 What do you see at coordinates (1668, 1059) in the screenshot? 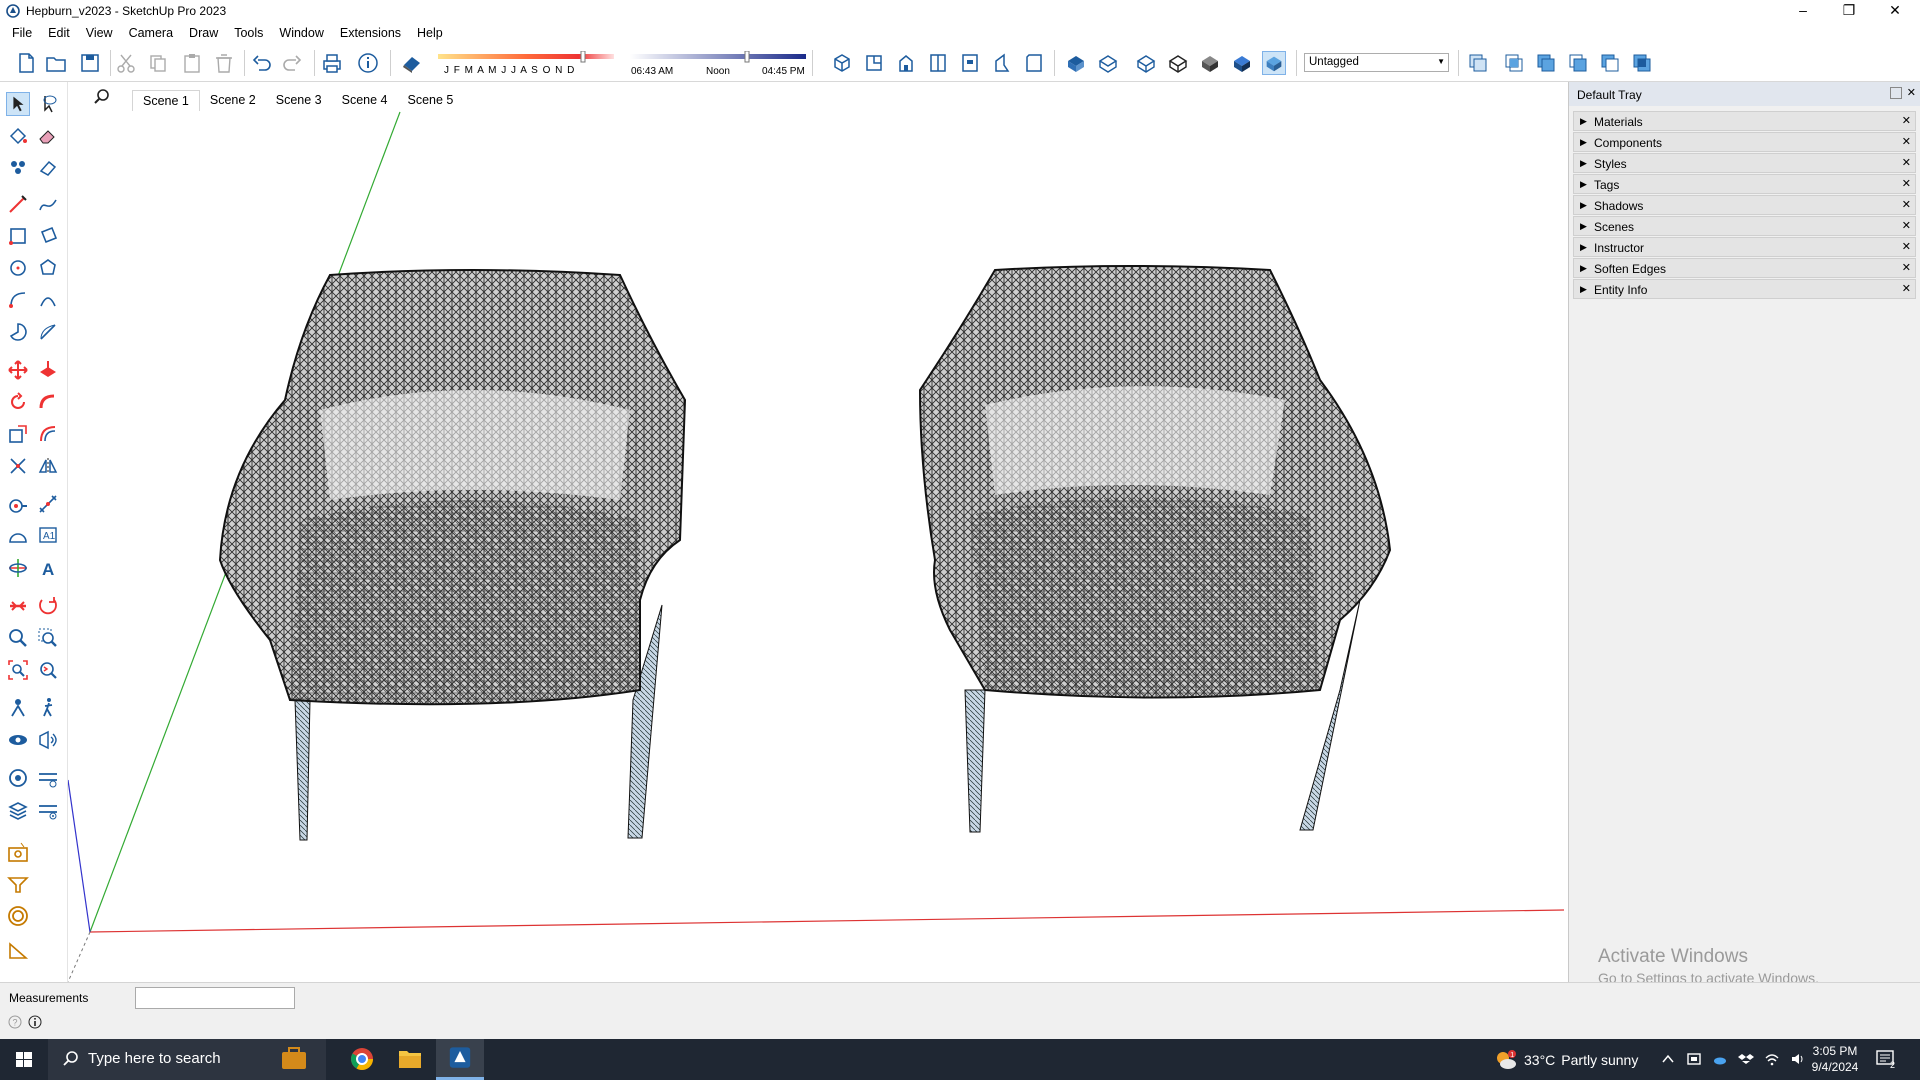
I see `chevron-up-icon` at bounding box center [1668, 1059].